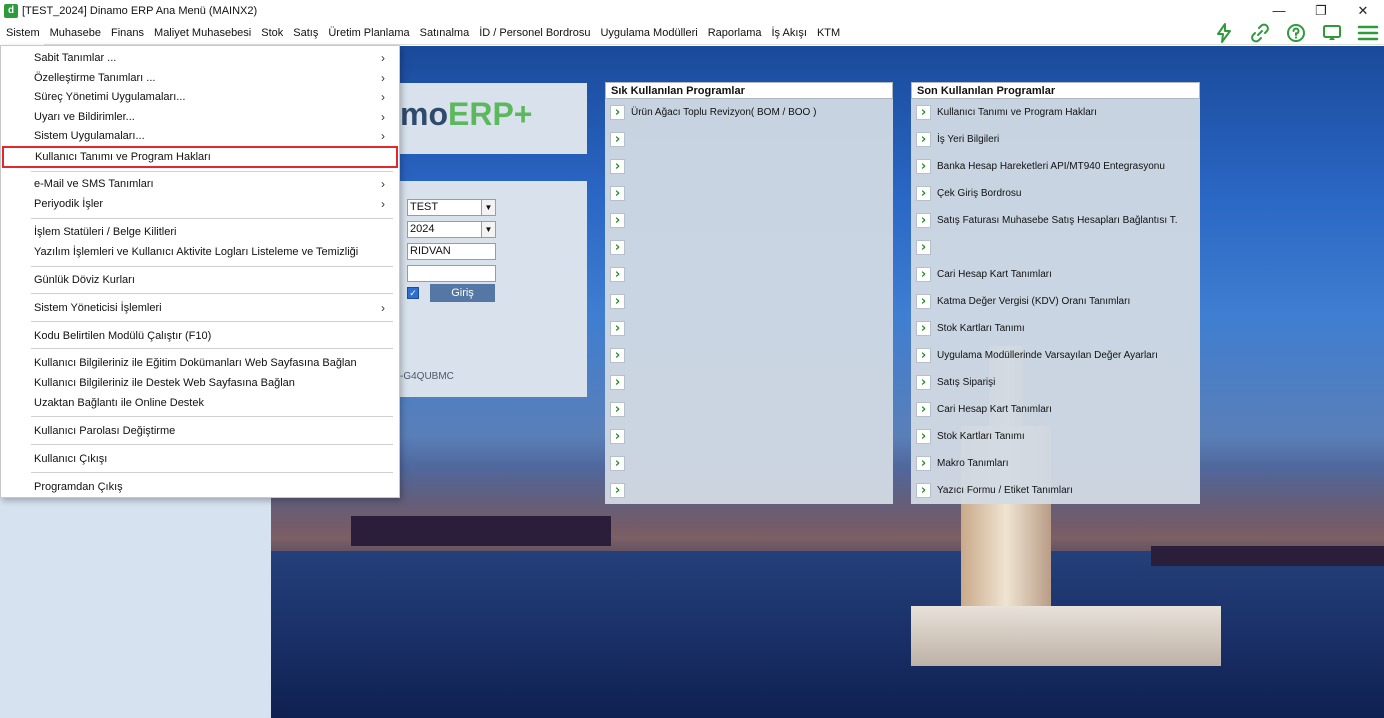 This screenshot has height=718, width=1384. I want to click on menu-item-periyodik-isler: Periyodik İşler ›, so click(200, 204).